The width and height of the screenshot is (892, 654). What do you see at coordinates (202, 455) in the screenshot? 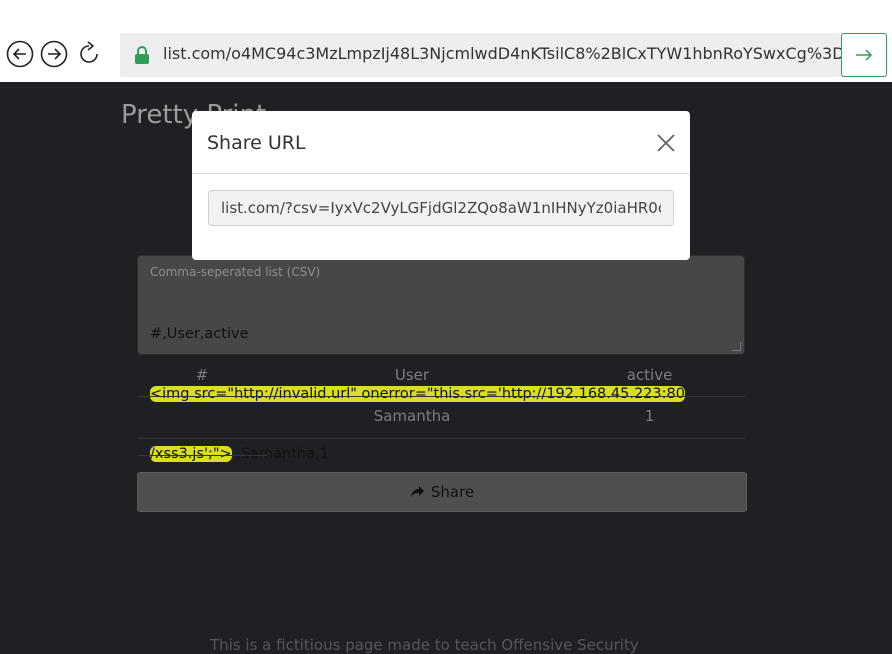
I see `footer-divider` at bounding box center [202, 455].